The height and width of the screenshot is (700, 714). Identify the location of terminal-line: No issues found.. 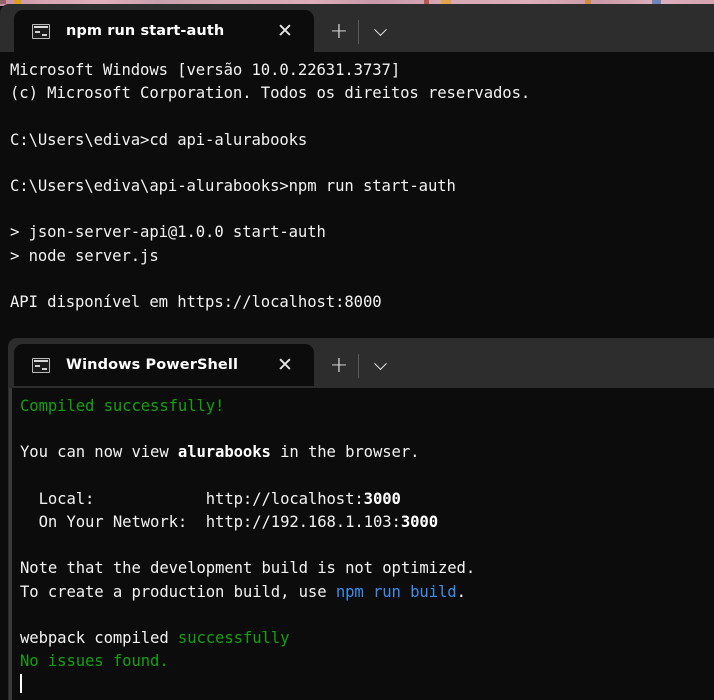
(367, 661).